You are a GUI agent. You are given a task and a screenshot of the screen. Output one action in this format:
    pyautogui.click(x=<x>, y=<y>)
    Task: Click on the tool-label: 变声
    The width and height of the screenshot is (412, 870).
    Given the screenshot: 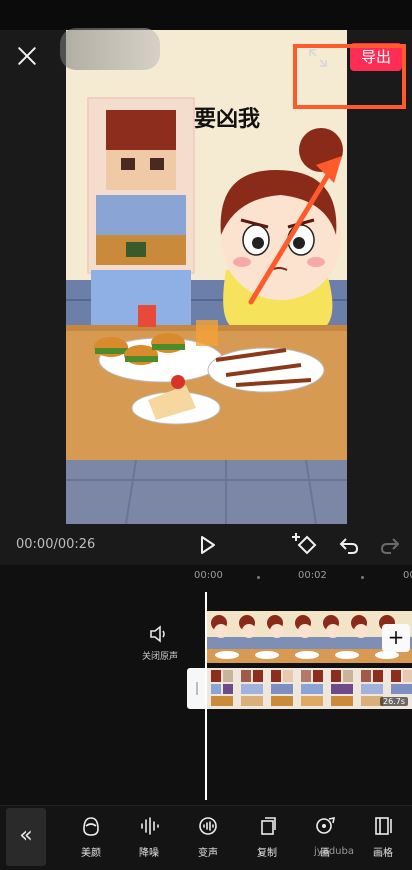 What is the action you would take?
    pyautogui.click(x=208, y=853)
    